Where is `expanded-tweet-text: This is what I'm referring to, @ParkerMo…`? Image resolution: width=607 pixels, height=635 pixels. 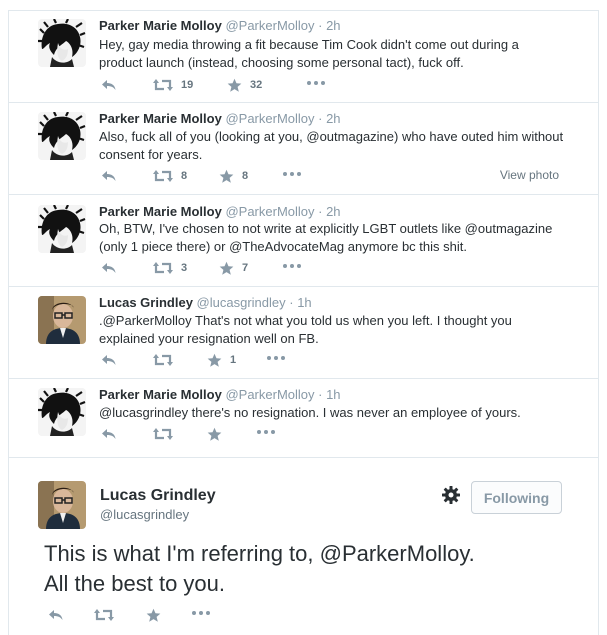
expanded-tweet-text: This is what I'm referring to, @ParkerMo… is located at coordinates (314, 569).